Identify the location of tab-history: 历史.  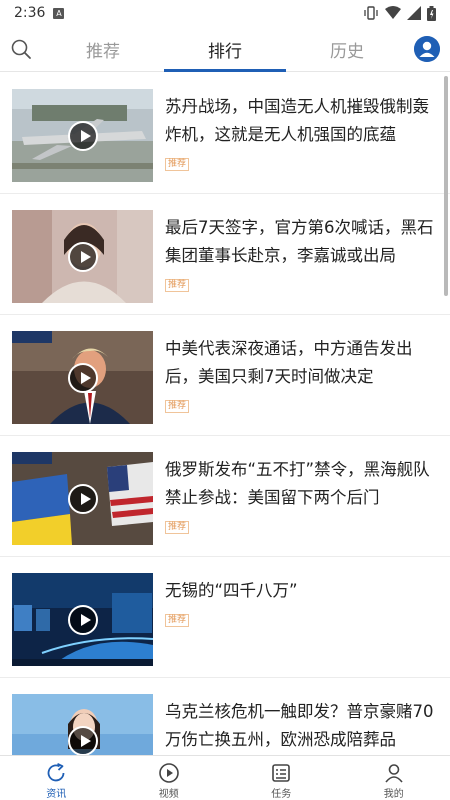
(347, 49).